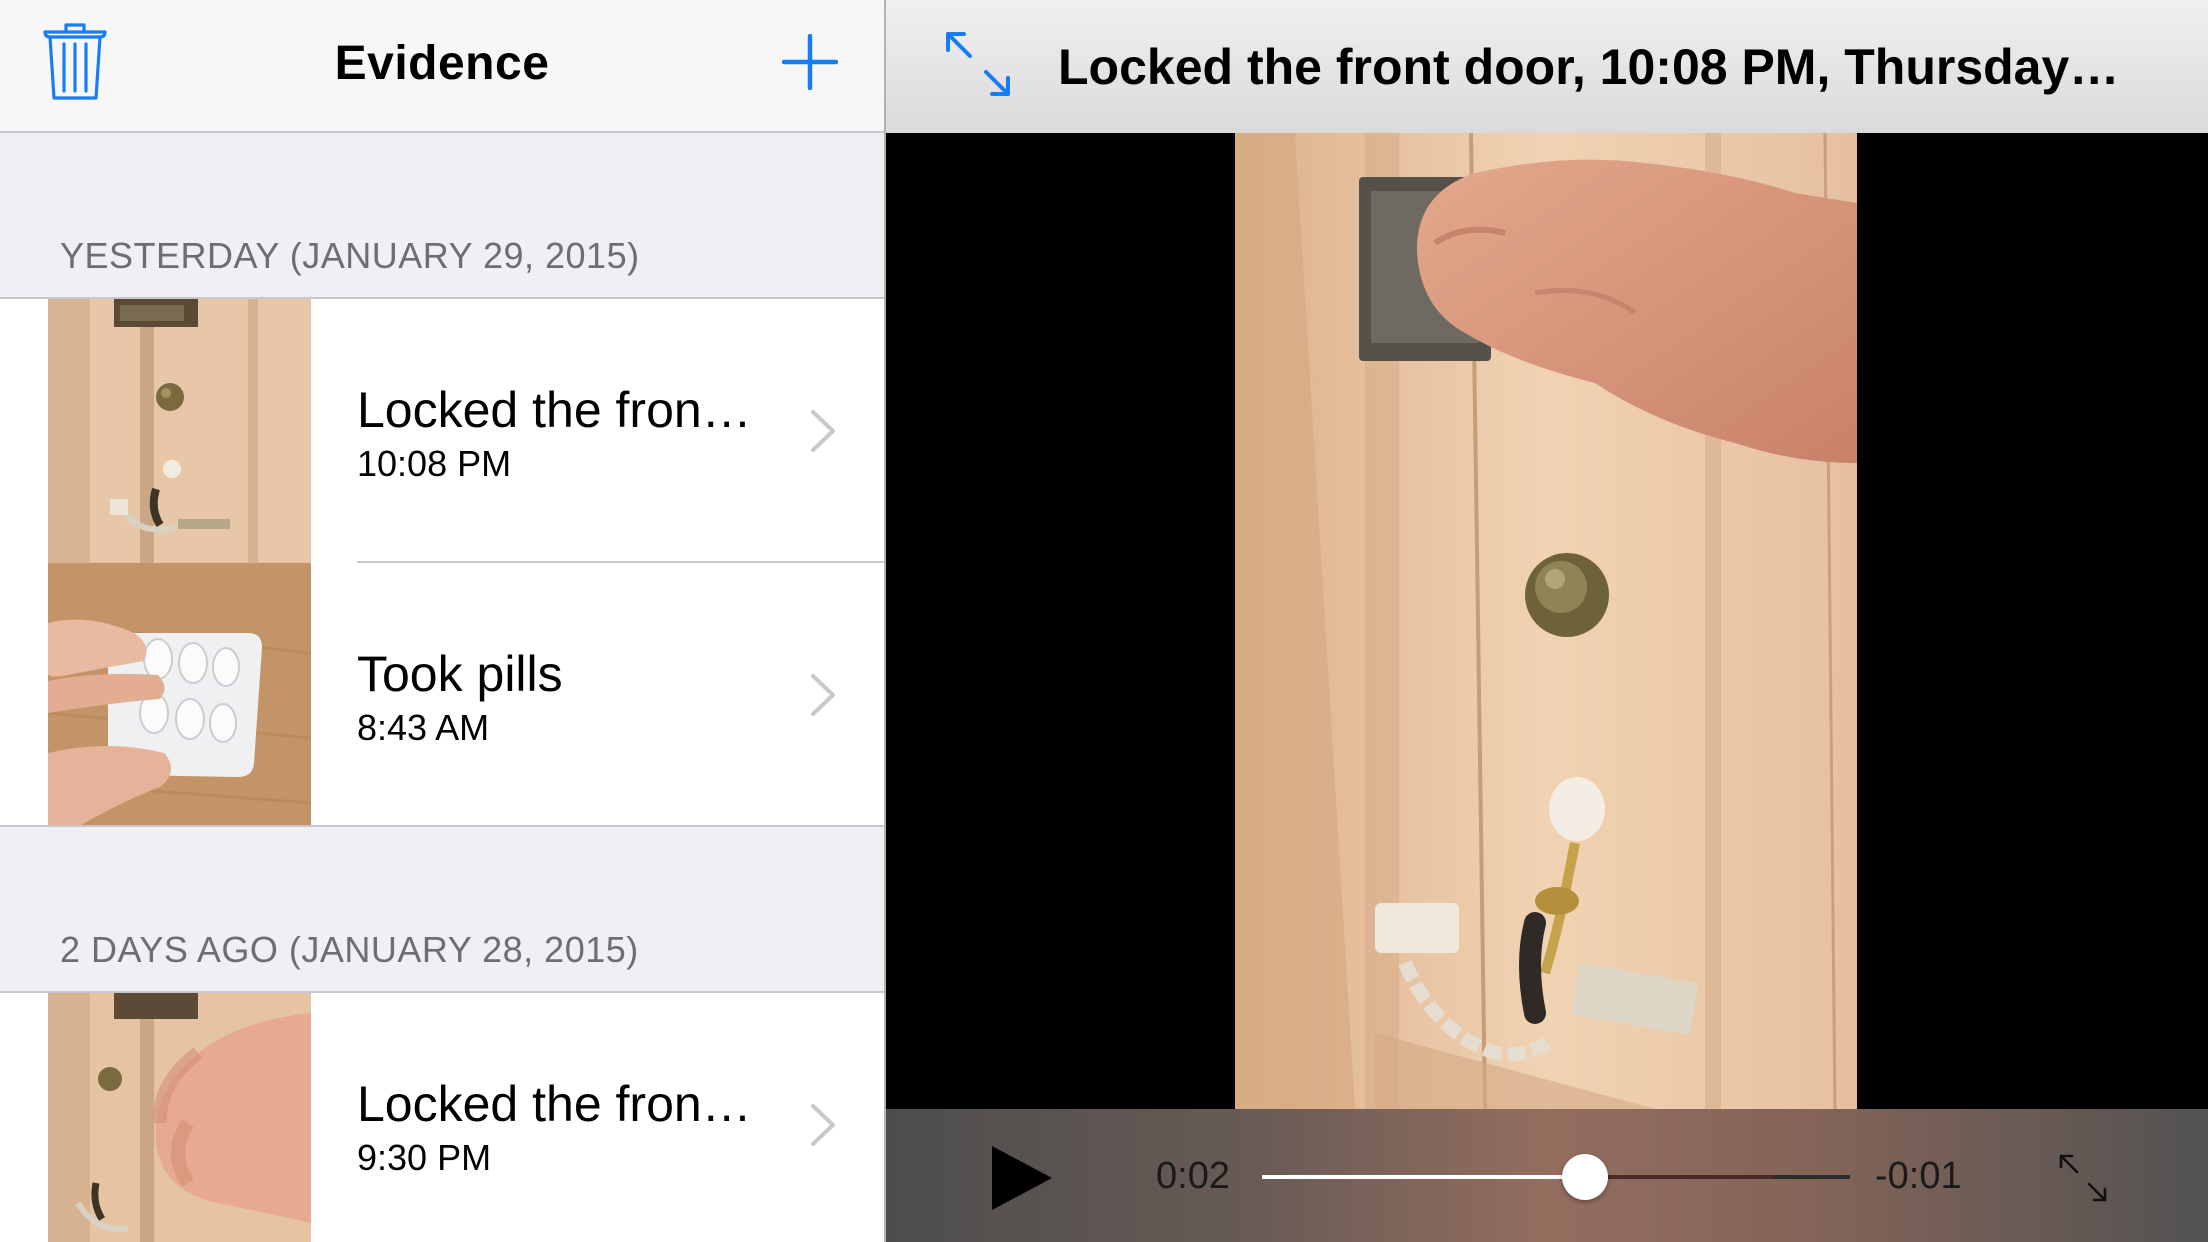 The image size is (2208, 1242). I want to click on master-title: Evidence, so click(442, 63).